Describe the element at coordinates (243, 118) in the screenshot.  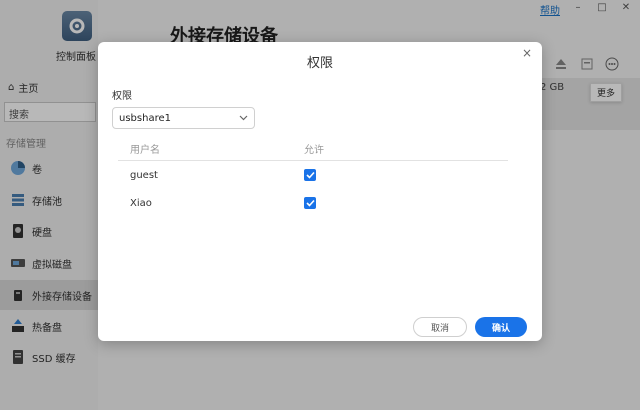
I see `chevron-down-icon` at that location.